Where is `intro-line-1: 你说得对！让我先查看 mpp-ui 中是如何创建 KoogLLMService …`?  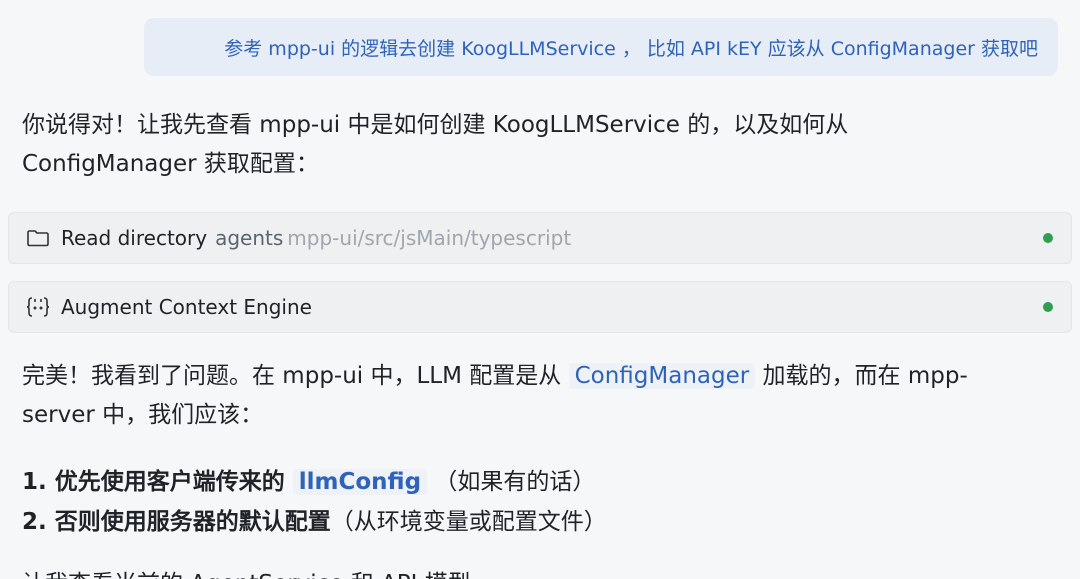 intro-line-1: 你说得对！让我先查看 mpp-ui 中是如何创建 KoogLLMService … is located at coordinates (435, 125).